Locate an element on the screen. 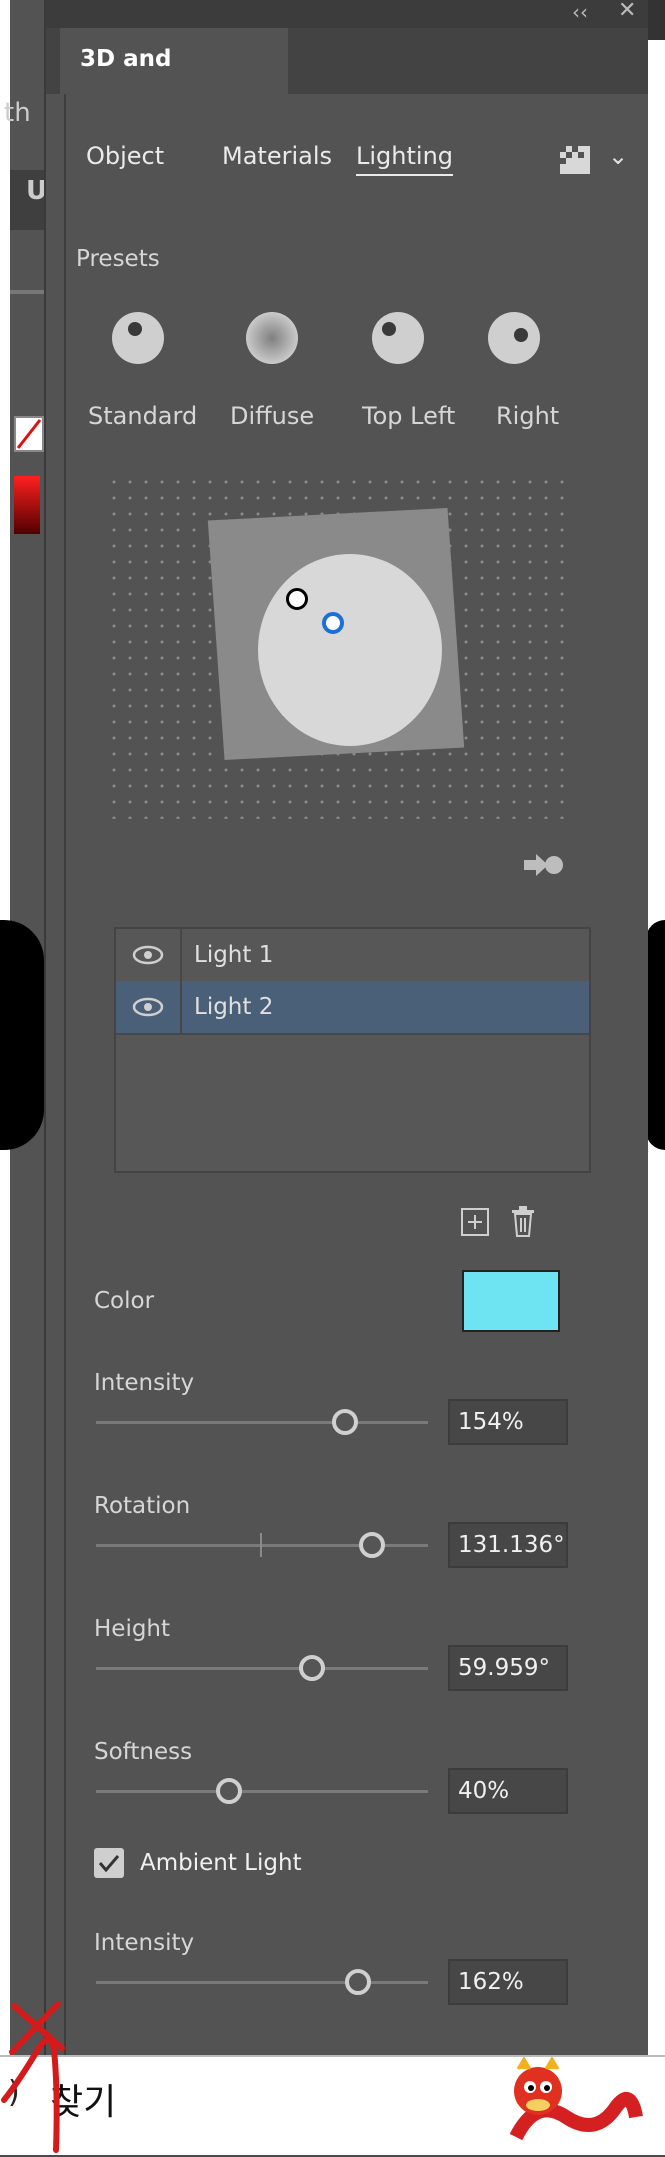 The image size is (665, 2157). tab-object: Object is located at coordinates (125, 156).